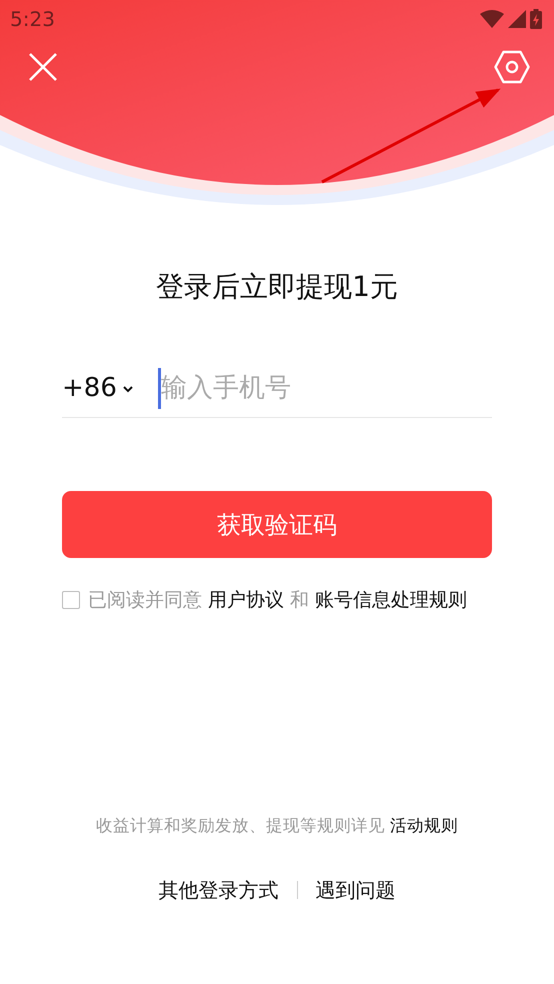 Image resolution: width=554 pixels, height=984 pixels. What do you see at coordinates (32, 19) in the screenshot?
I see `status-time: 5:23` at bounding box center [32, 19].